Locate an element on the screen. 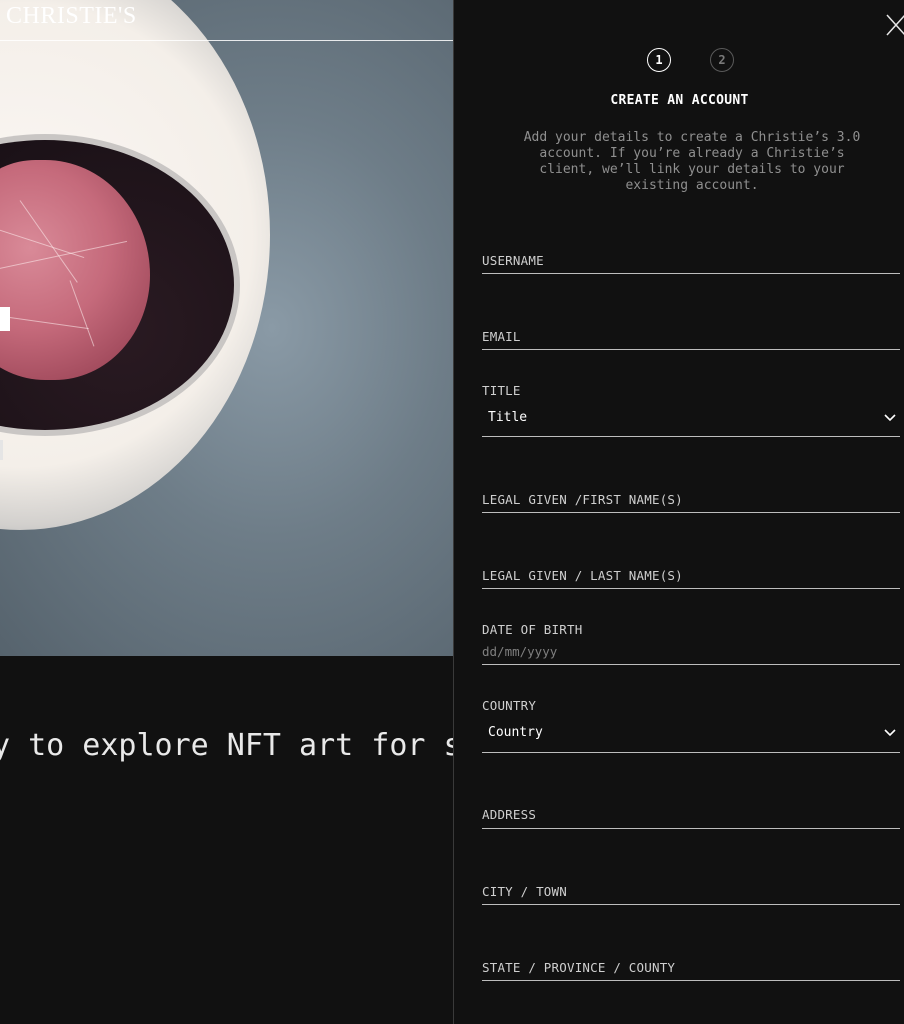  country-label: COUNTRY is located at coordinates (509, 705).